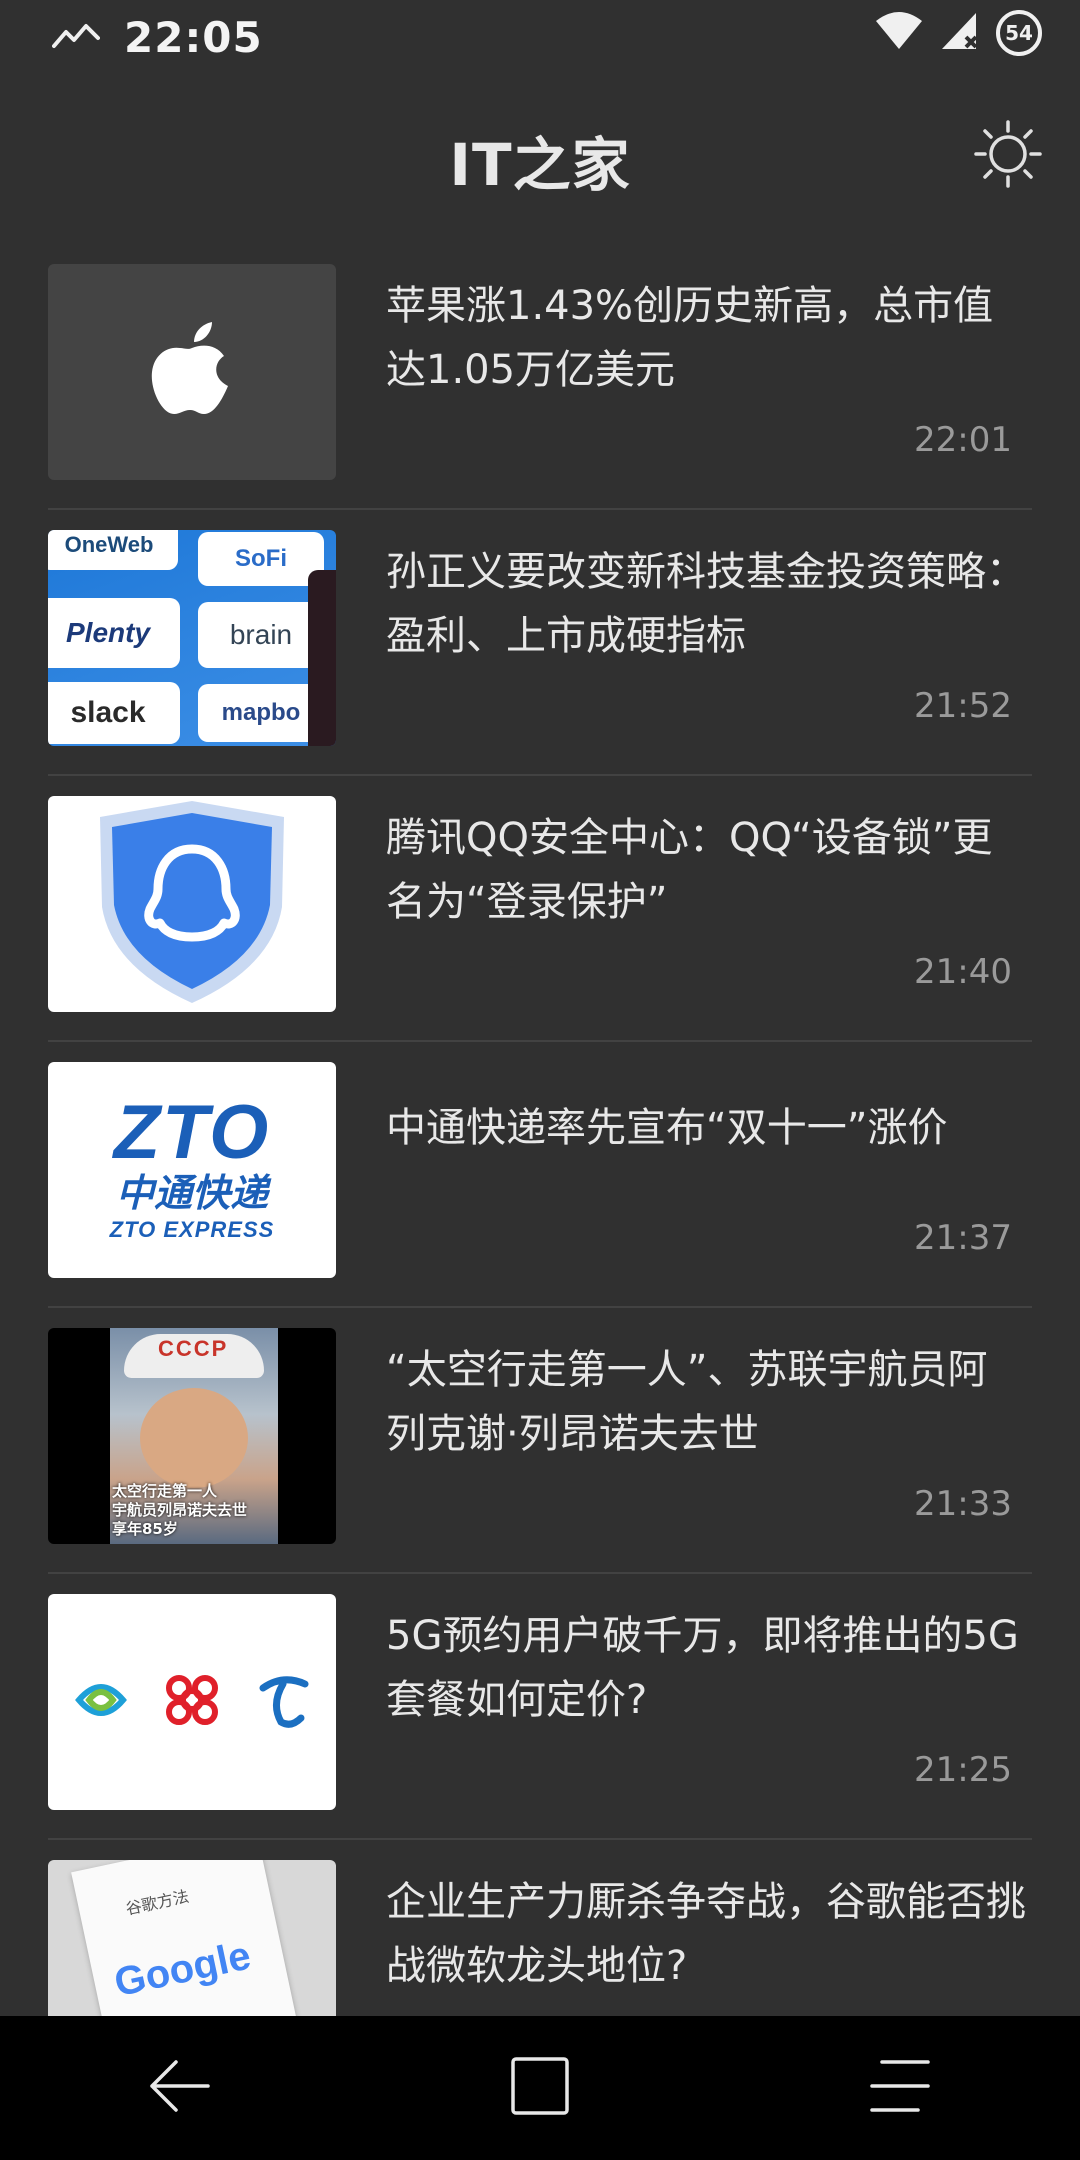  Describe the element at coordinates (963, 440) in the screenshot. I see `news-time: 22:01` at that location.